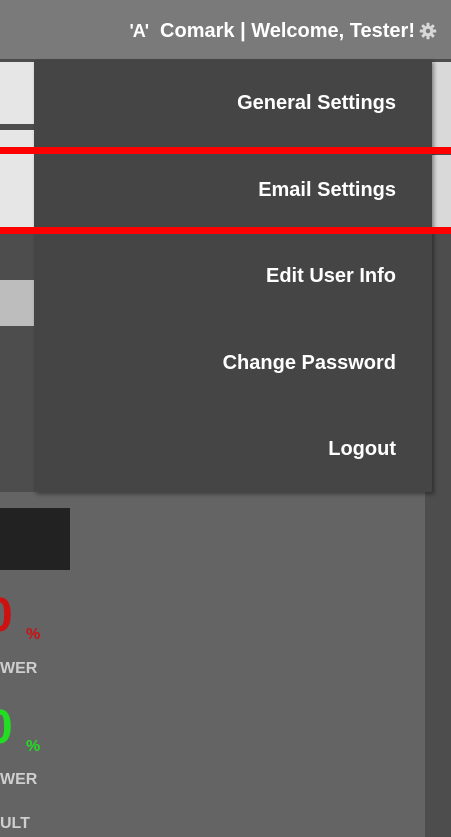 The height and width of the screenshot is (837, 451). Describe the element at coordinates (19, 668) in the screenshot. I see `stat-label-1: WER` at that location.